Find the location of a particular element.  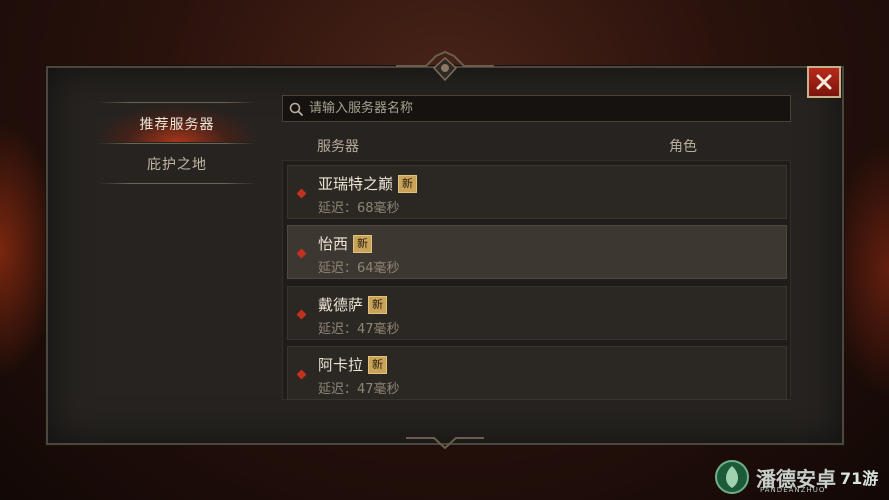

server-name-wrap: 怡西 新 is located at coordinates (345, 243).